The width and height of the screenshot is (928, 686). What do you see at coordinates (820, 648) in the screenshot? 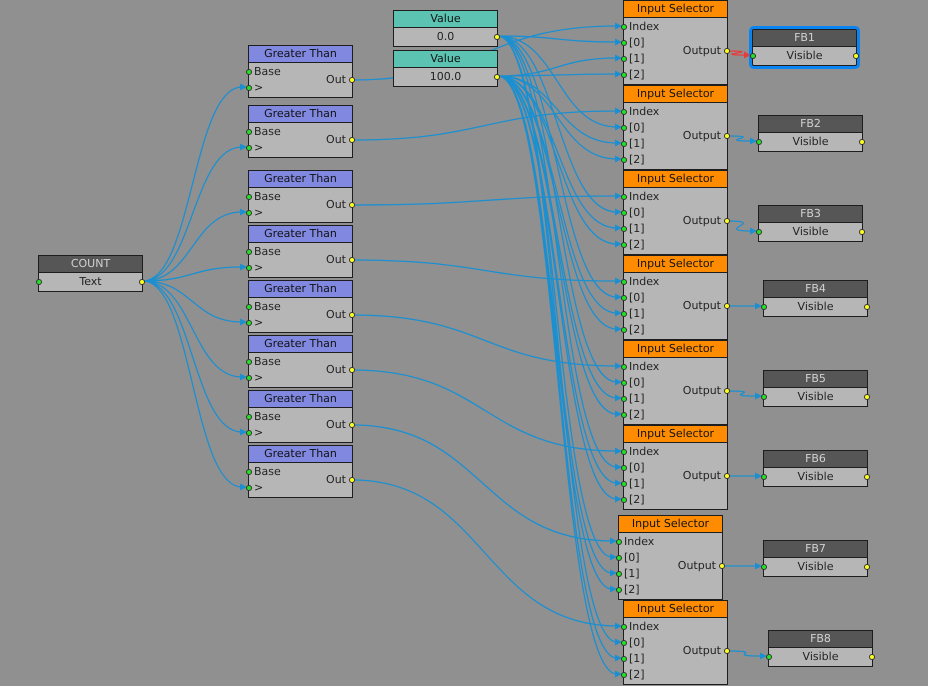
I see `graph-node: FB8 Visible` at bounding box center [820, 648].